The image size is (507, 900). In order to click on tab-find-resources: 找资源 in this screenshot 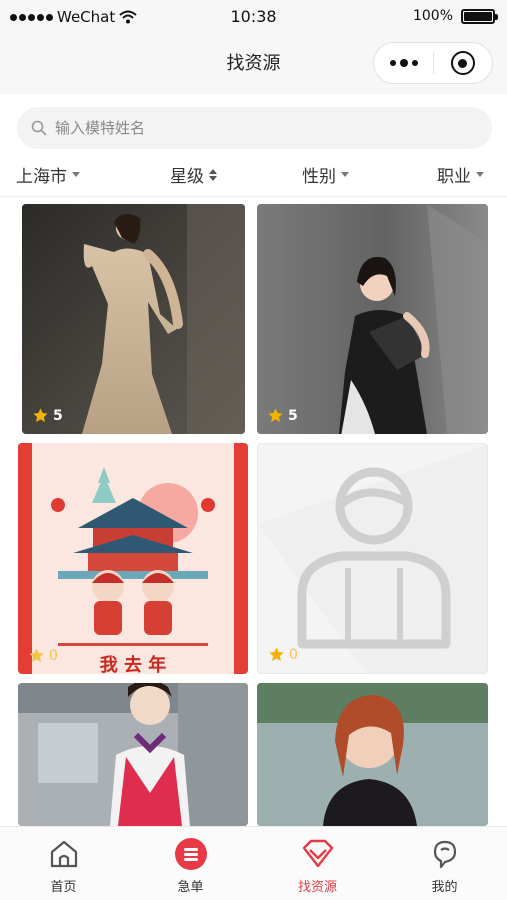, I will do `click(317, 863)`.